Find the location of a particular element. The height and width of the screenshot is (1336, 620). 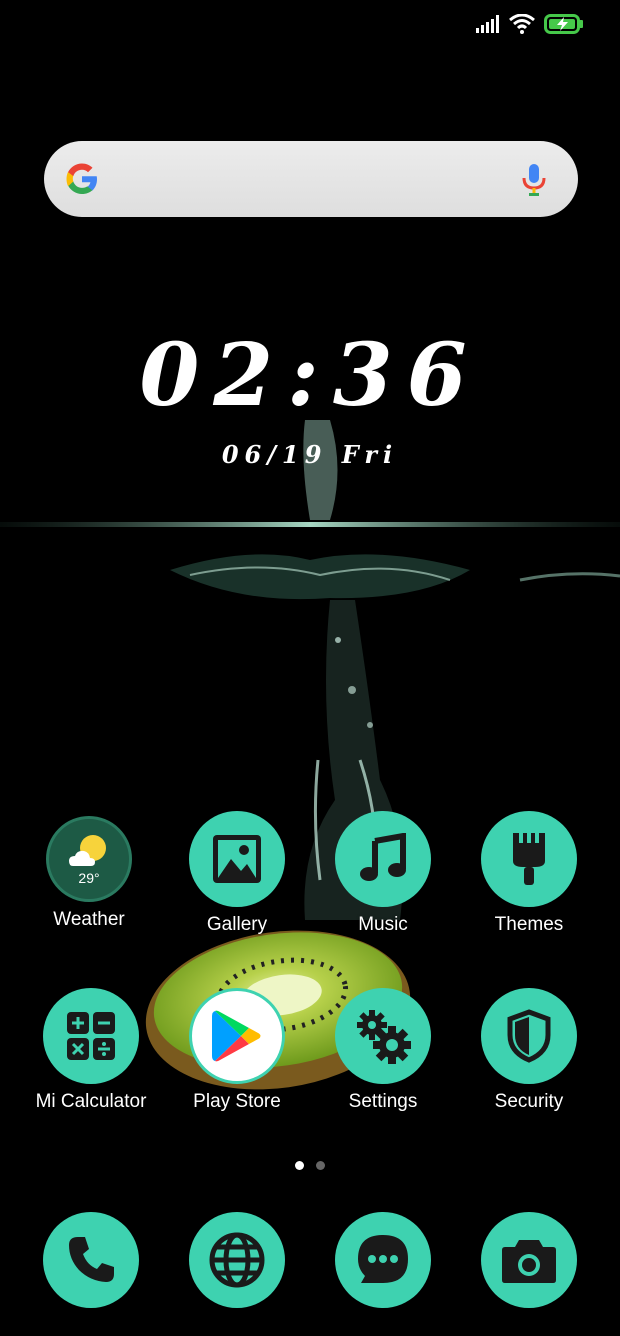

app-themes: Themes is located at coordinates (529, 873).